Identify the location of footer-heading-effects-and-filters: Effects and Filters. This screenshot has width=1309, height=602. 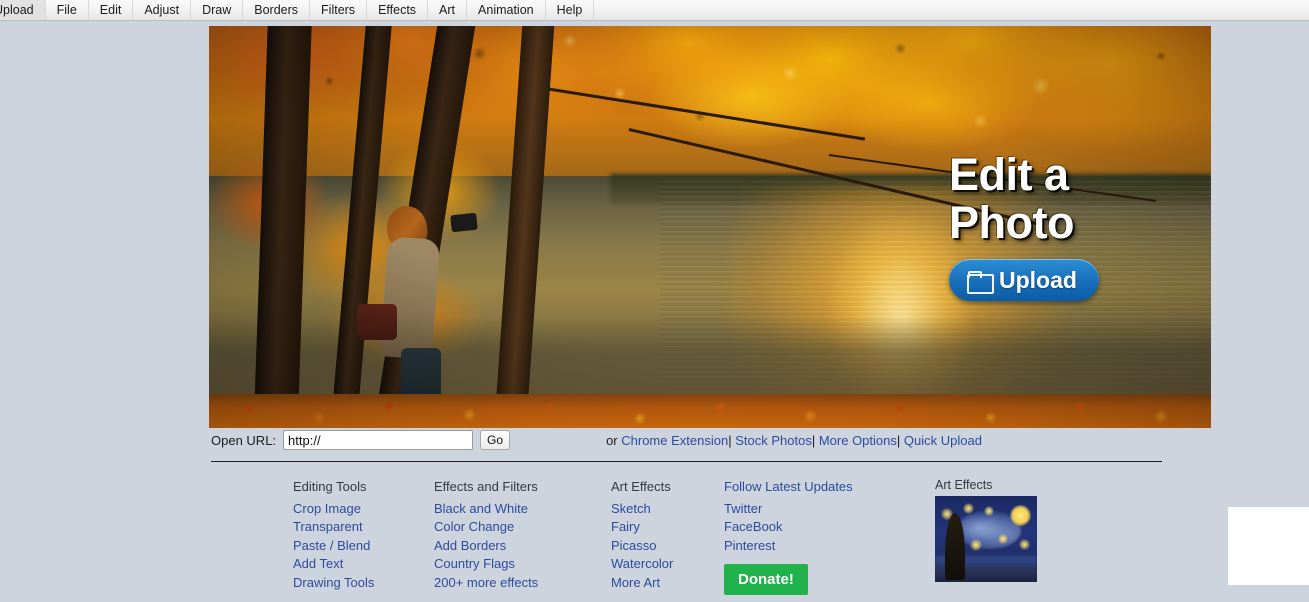
(486, 486).